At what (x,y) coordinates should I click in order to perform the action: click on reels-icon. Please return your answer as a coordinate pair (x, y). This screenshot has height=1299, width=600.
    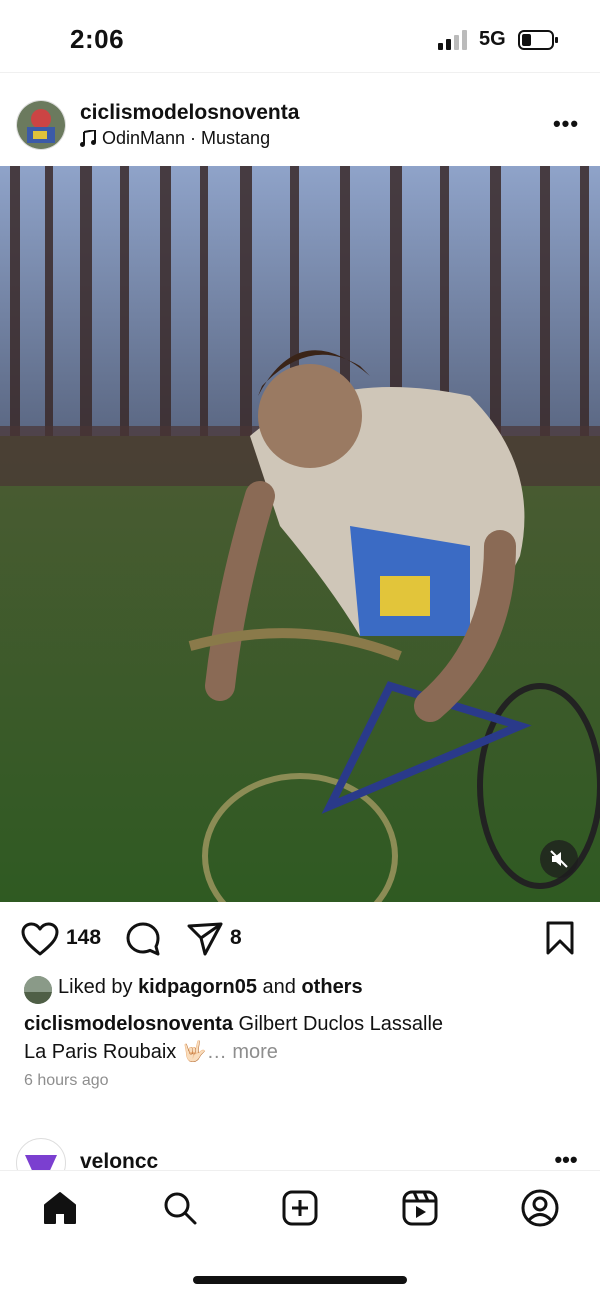
    Looking at the image, I should click on (420, 1208).